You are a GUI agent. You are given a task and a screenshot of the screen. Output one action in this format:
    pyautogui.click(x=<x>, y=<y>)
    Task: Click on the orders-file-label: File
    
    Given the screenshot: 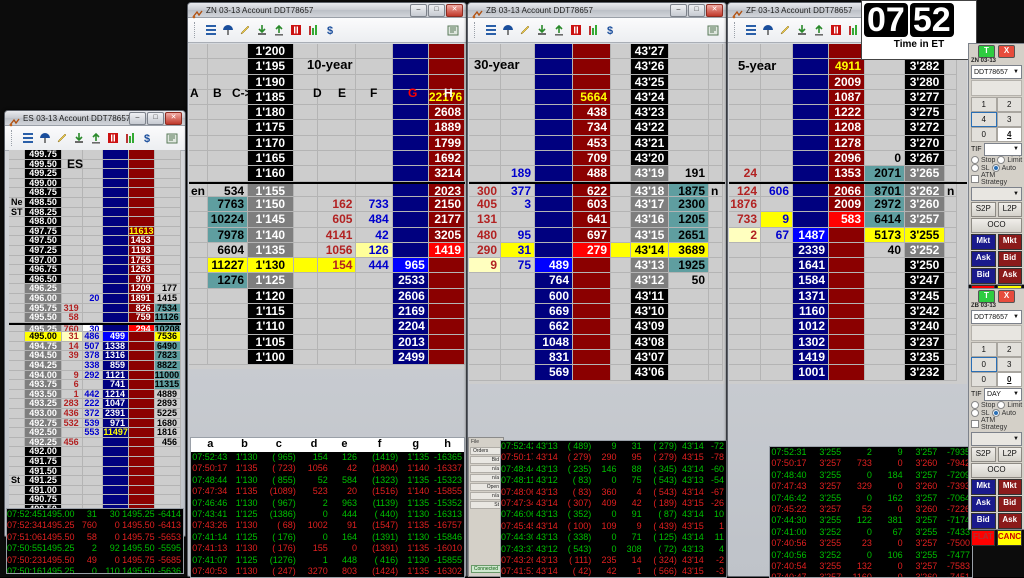 What is the action you would take?
    pyautogui.click(x=486, y=442)
    